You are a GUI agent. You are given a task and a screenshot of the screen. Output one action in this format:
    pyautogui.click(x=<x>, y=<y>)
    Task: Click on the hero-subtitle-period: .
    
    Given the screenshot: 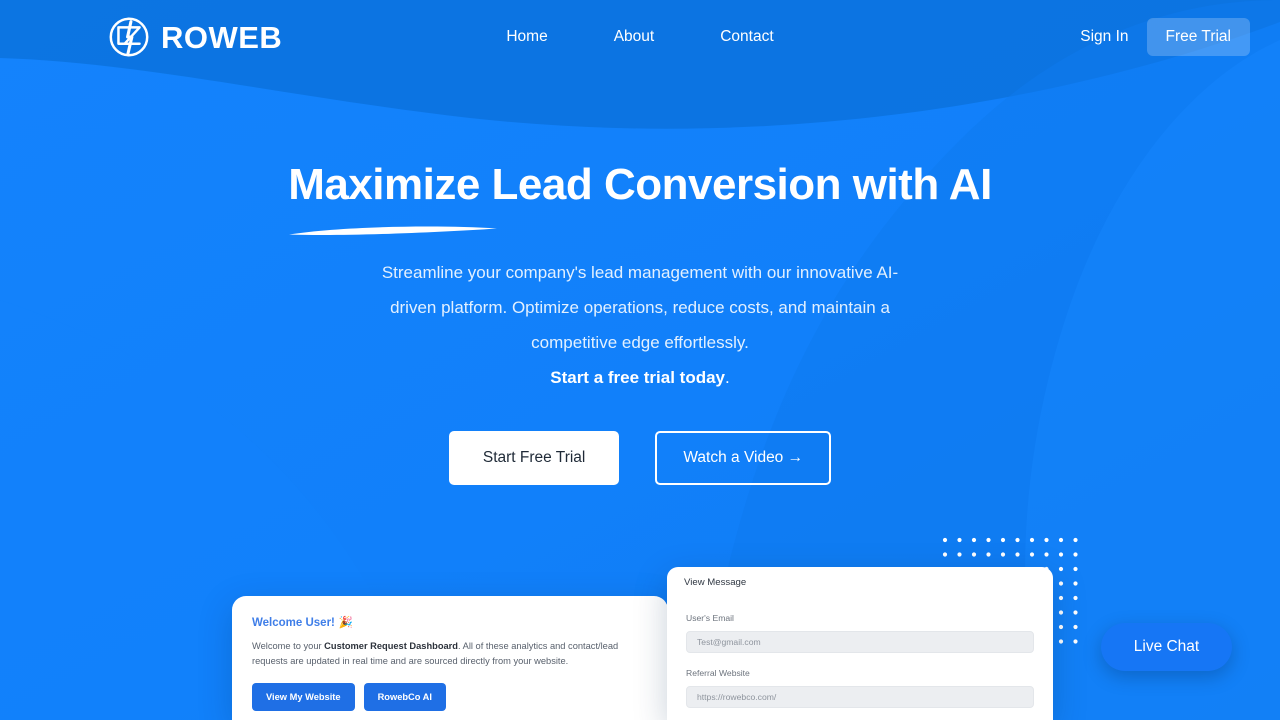 What is the action you would take?
    pyautogui.click(x=727, y=377)
    